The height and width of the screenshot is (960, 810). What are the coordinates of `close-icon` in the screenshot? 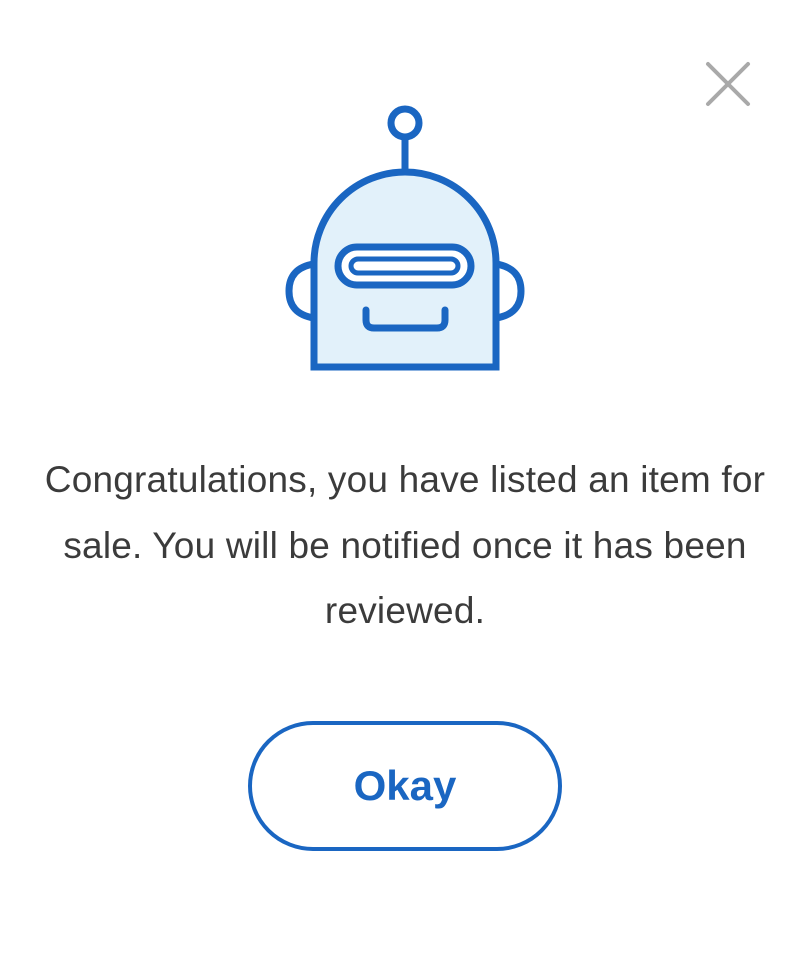 It's located at (728, 84).